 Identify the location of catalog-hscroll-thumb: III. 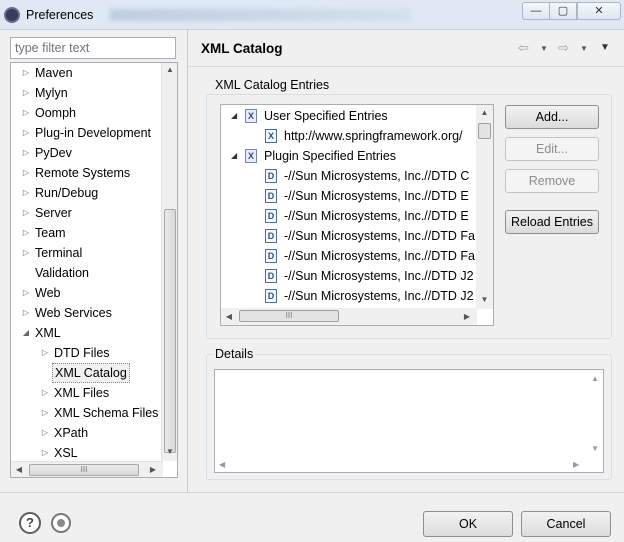
(289, 316).